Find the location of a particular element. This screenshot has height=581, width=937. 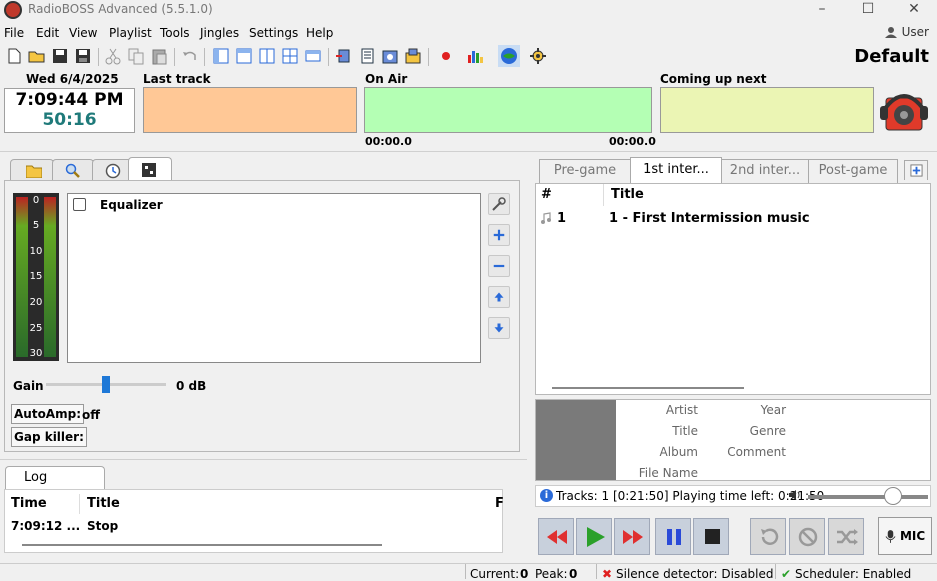

save-icon is located at coordinates (60, 56).